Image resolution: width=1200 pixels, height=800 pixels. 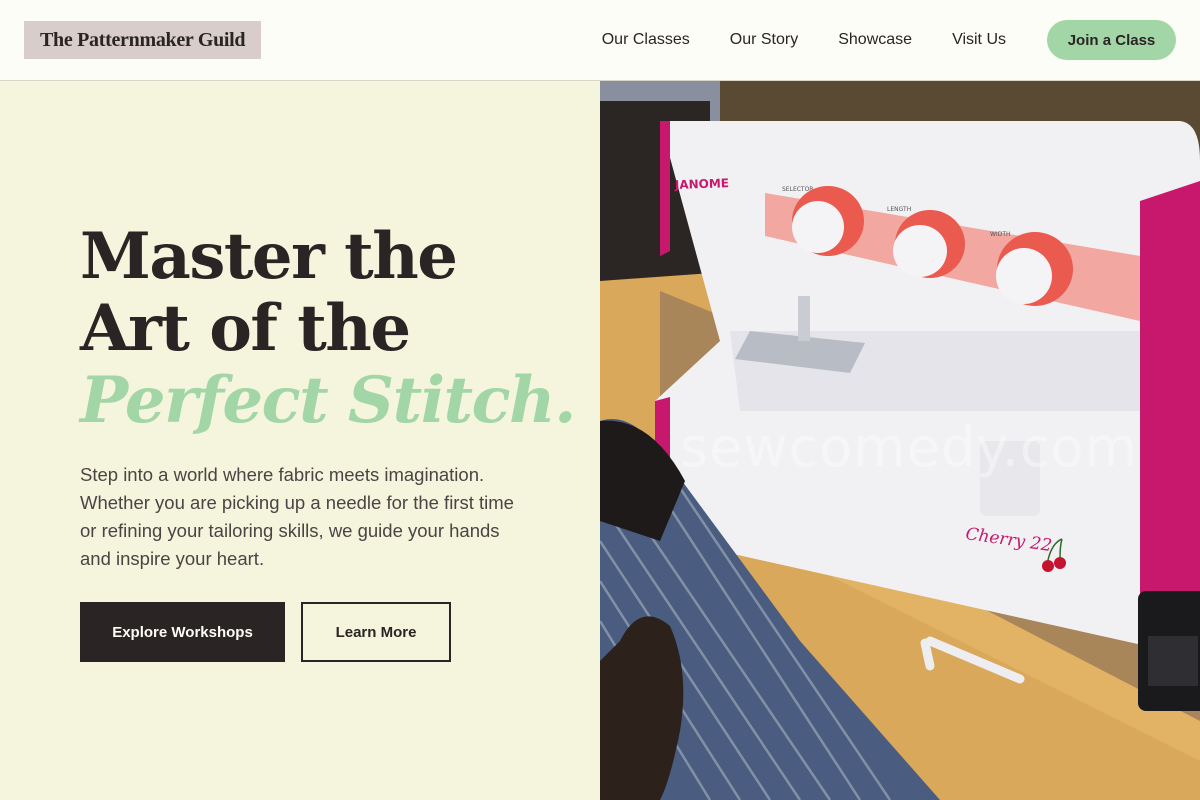 What do you see at coordinates (182, 632) in the screenshot?
I see `explore-workshops-button: Explore Workshops` at bounding box center [182, 632].